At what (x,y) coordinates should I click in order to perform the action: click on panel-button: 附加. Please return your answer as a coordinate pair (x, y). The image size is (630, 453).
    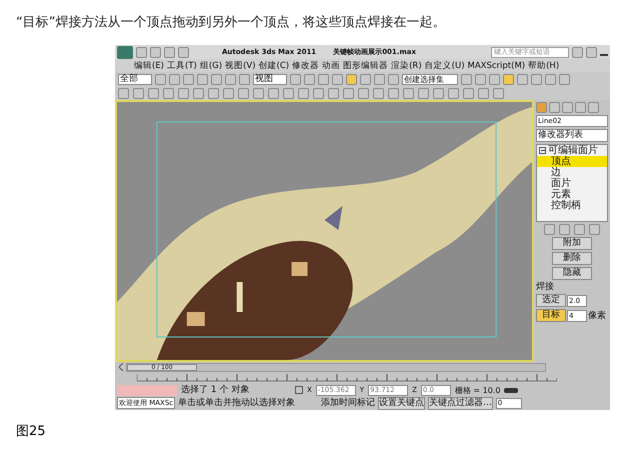
    Looking at the image, I should click on (572, 243).